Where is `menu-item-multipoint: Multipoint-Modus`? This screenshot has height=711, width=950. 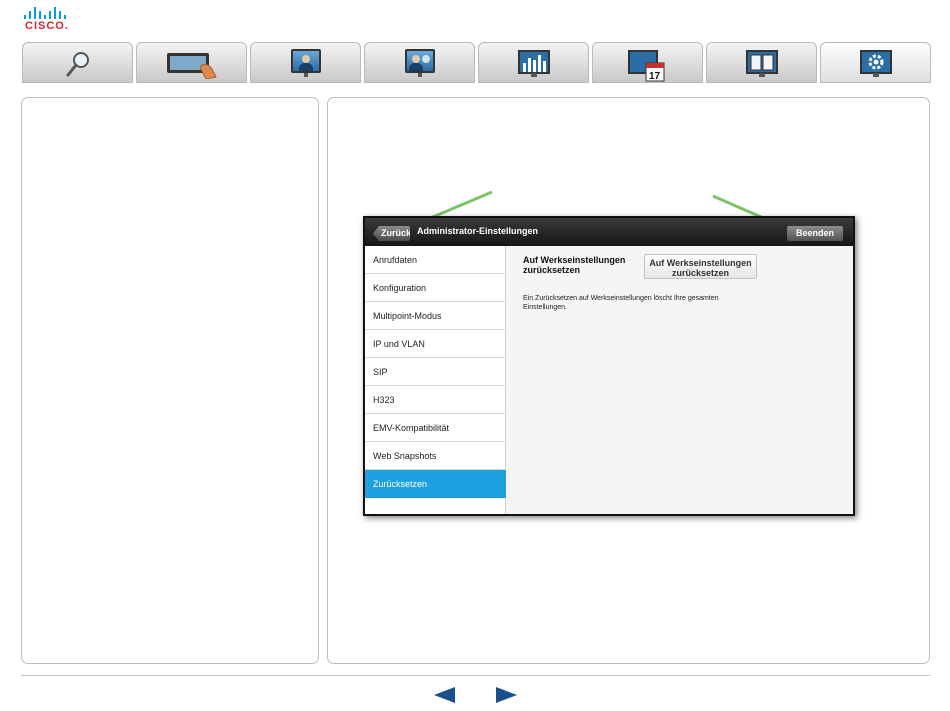 menu-item-multipoint: Multipoint-Modus is located at coordinates (435, 316).